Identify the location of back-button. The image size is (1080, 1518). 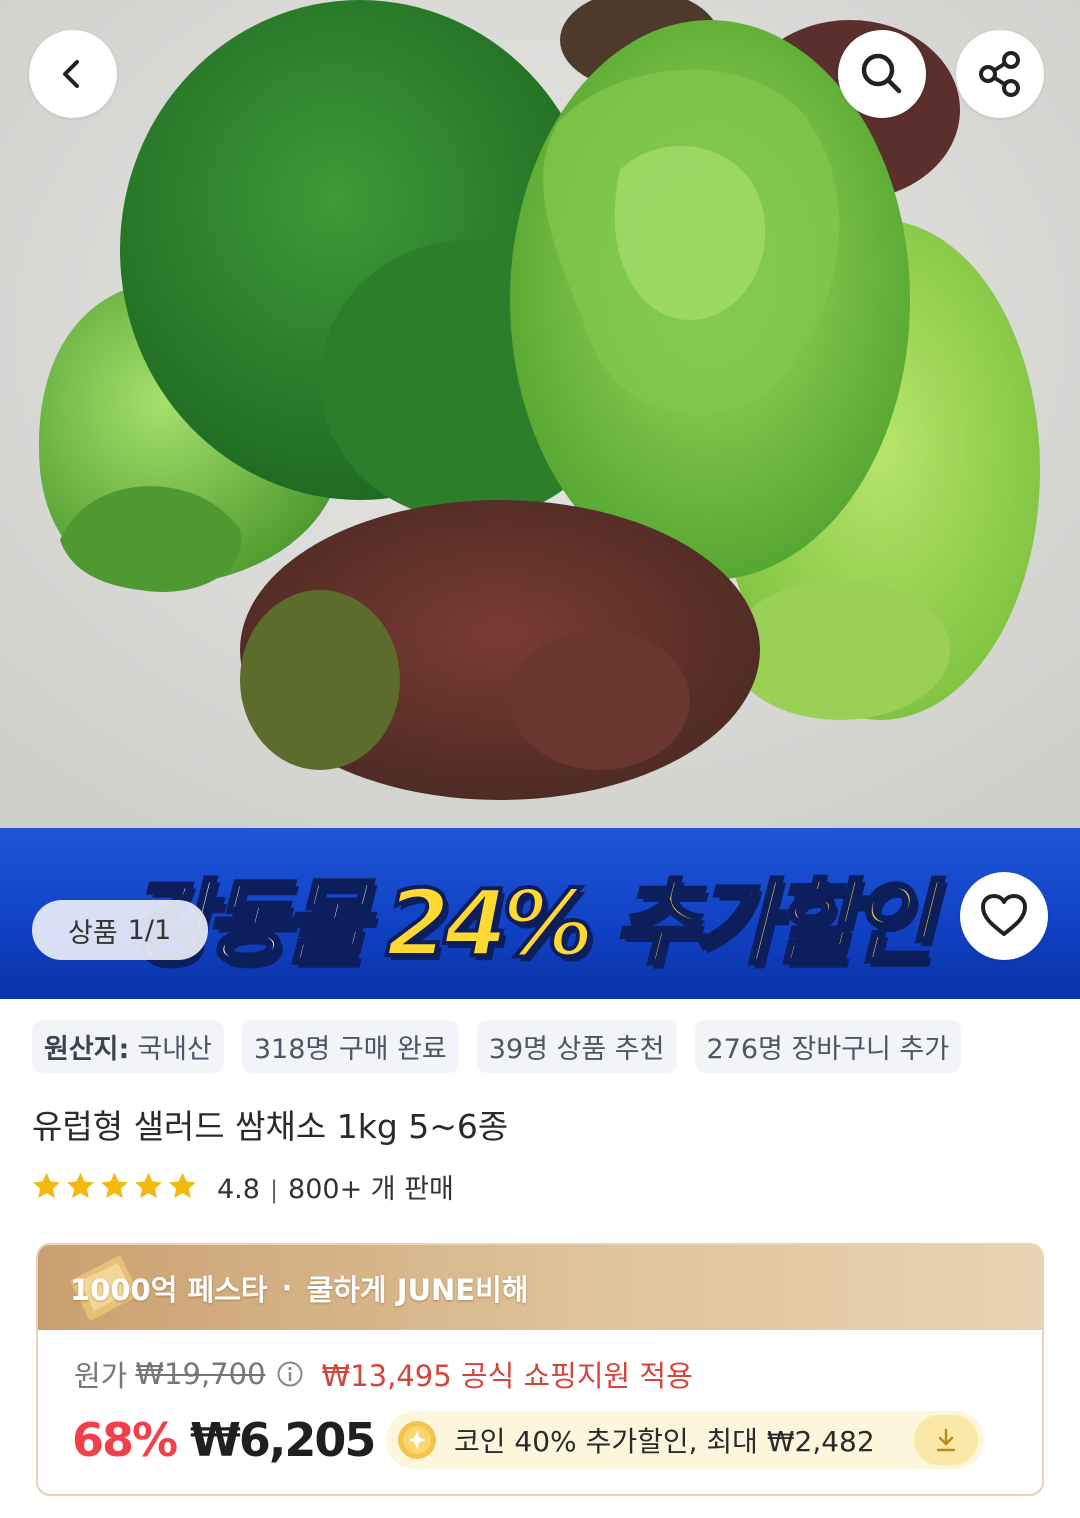
(73, 74).